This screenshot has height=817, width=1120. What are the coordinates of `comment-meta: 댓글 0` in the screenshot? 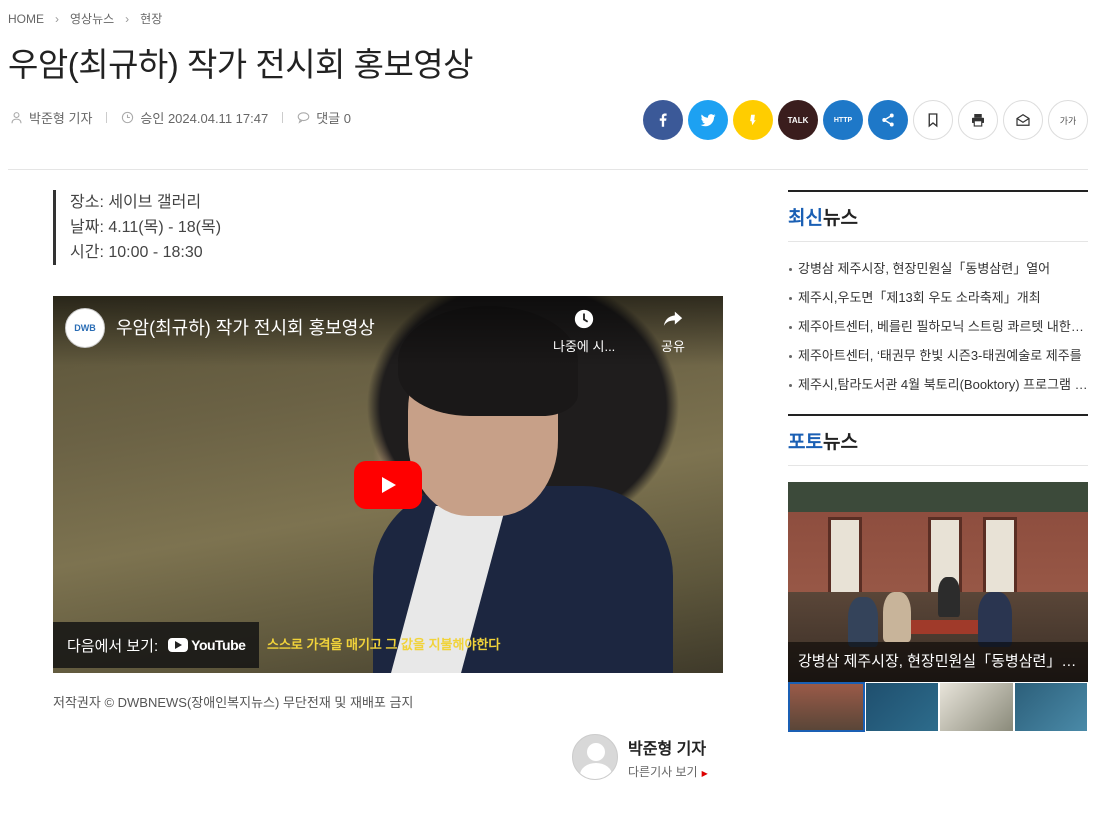 It's located at (324, 117).